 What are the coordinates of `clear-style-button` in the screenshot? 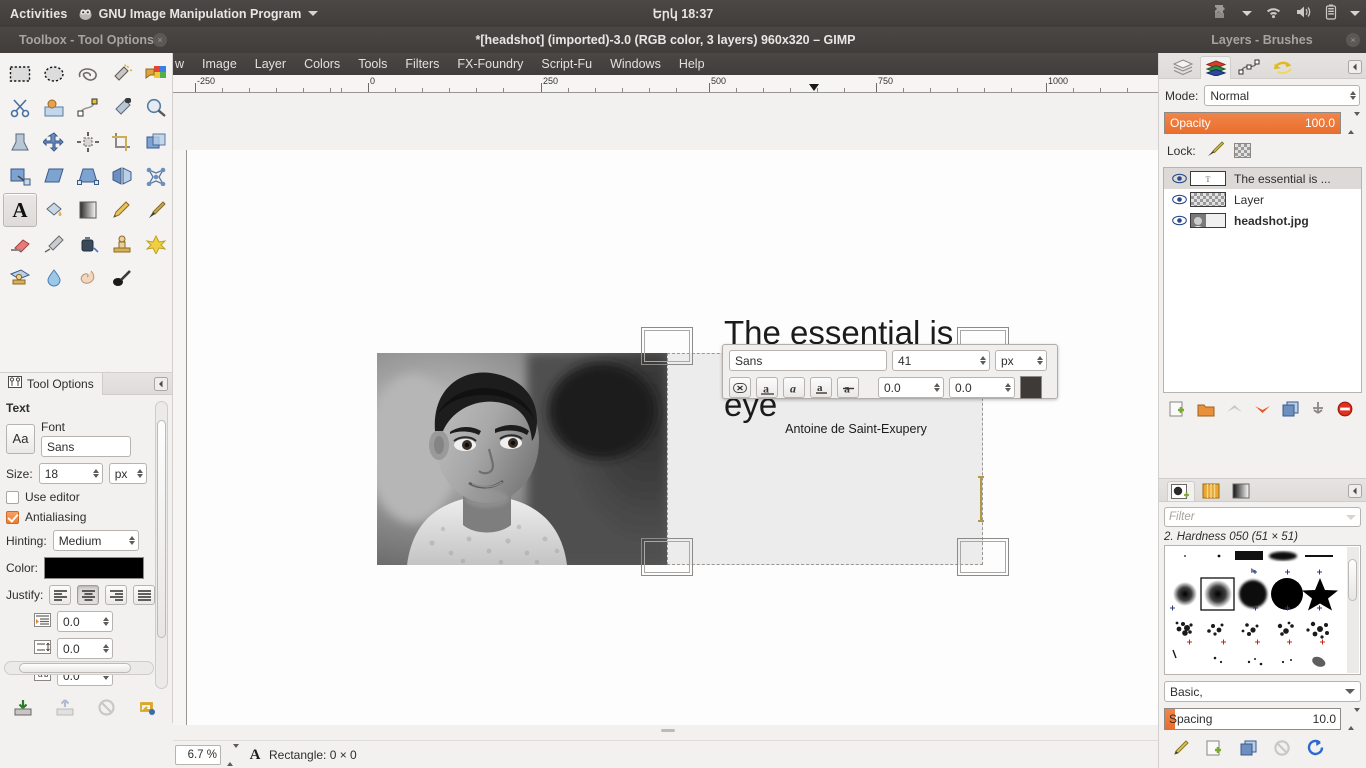 It's located at (740, 387).